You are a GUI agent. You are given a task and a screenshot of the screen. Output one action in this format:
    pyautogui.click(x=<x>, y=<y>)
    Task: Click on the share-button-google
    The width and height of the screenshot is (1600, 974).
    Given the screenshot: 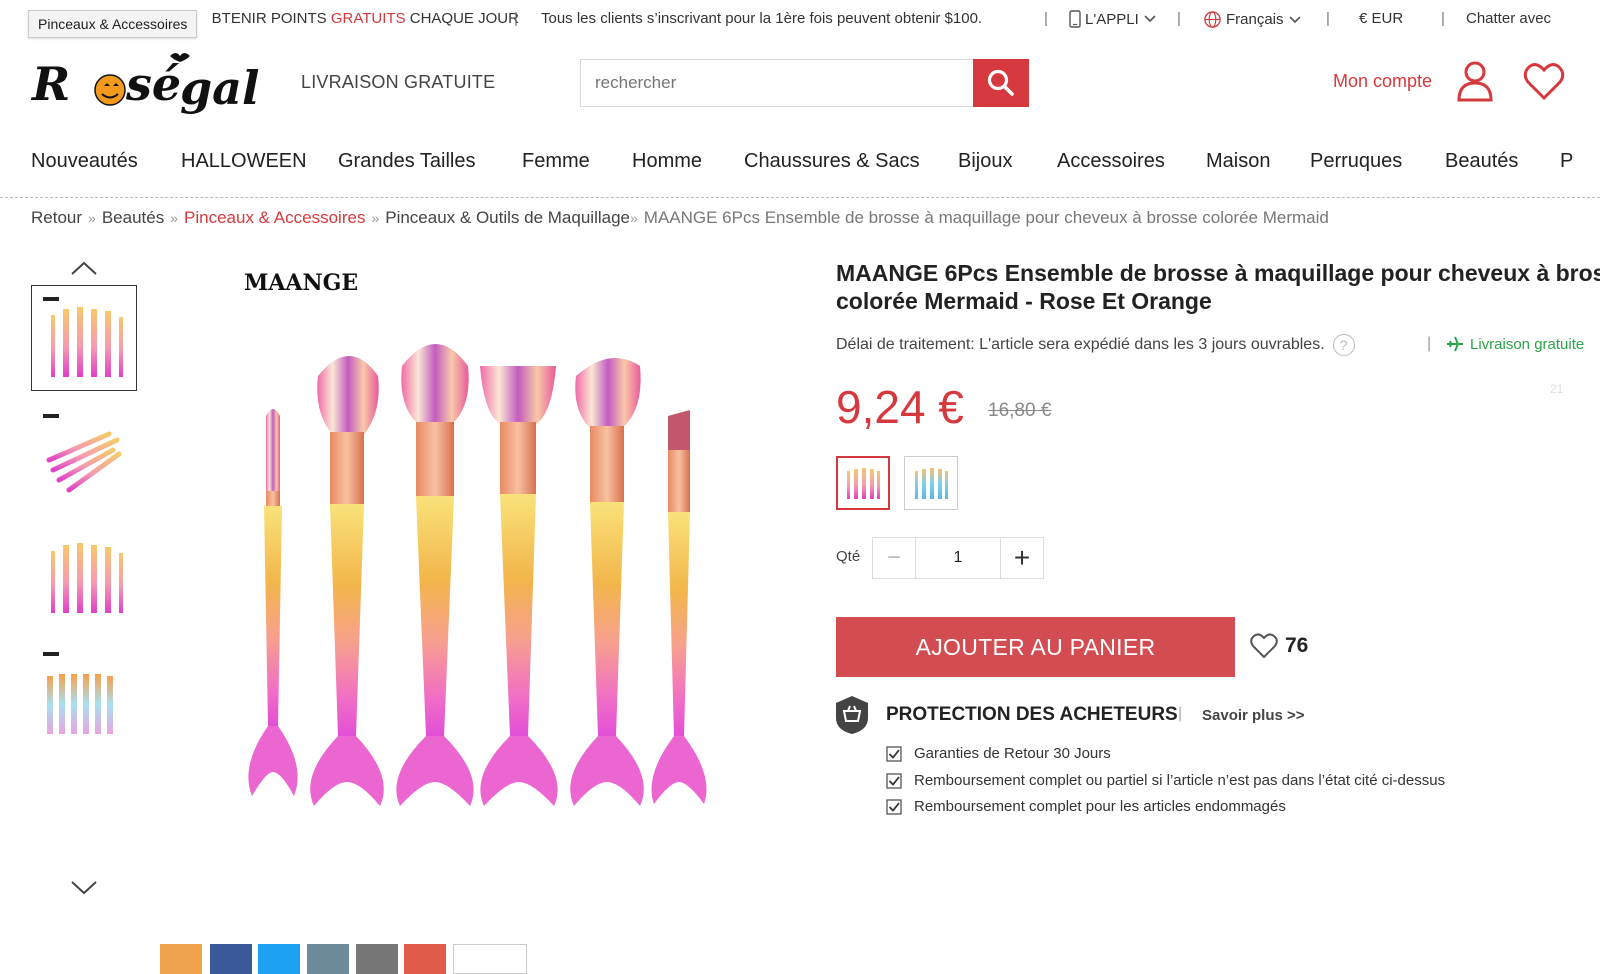 What is the action you would take?
    pyautogui.click(x=425, y=959)
    